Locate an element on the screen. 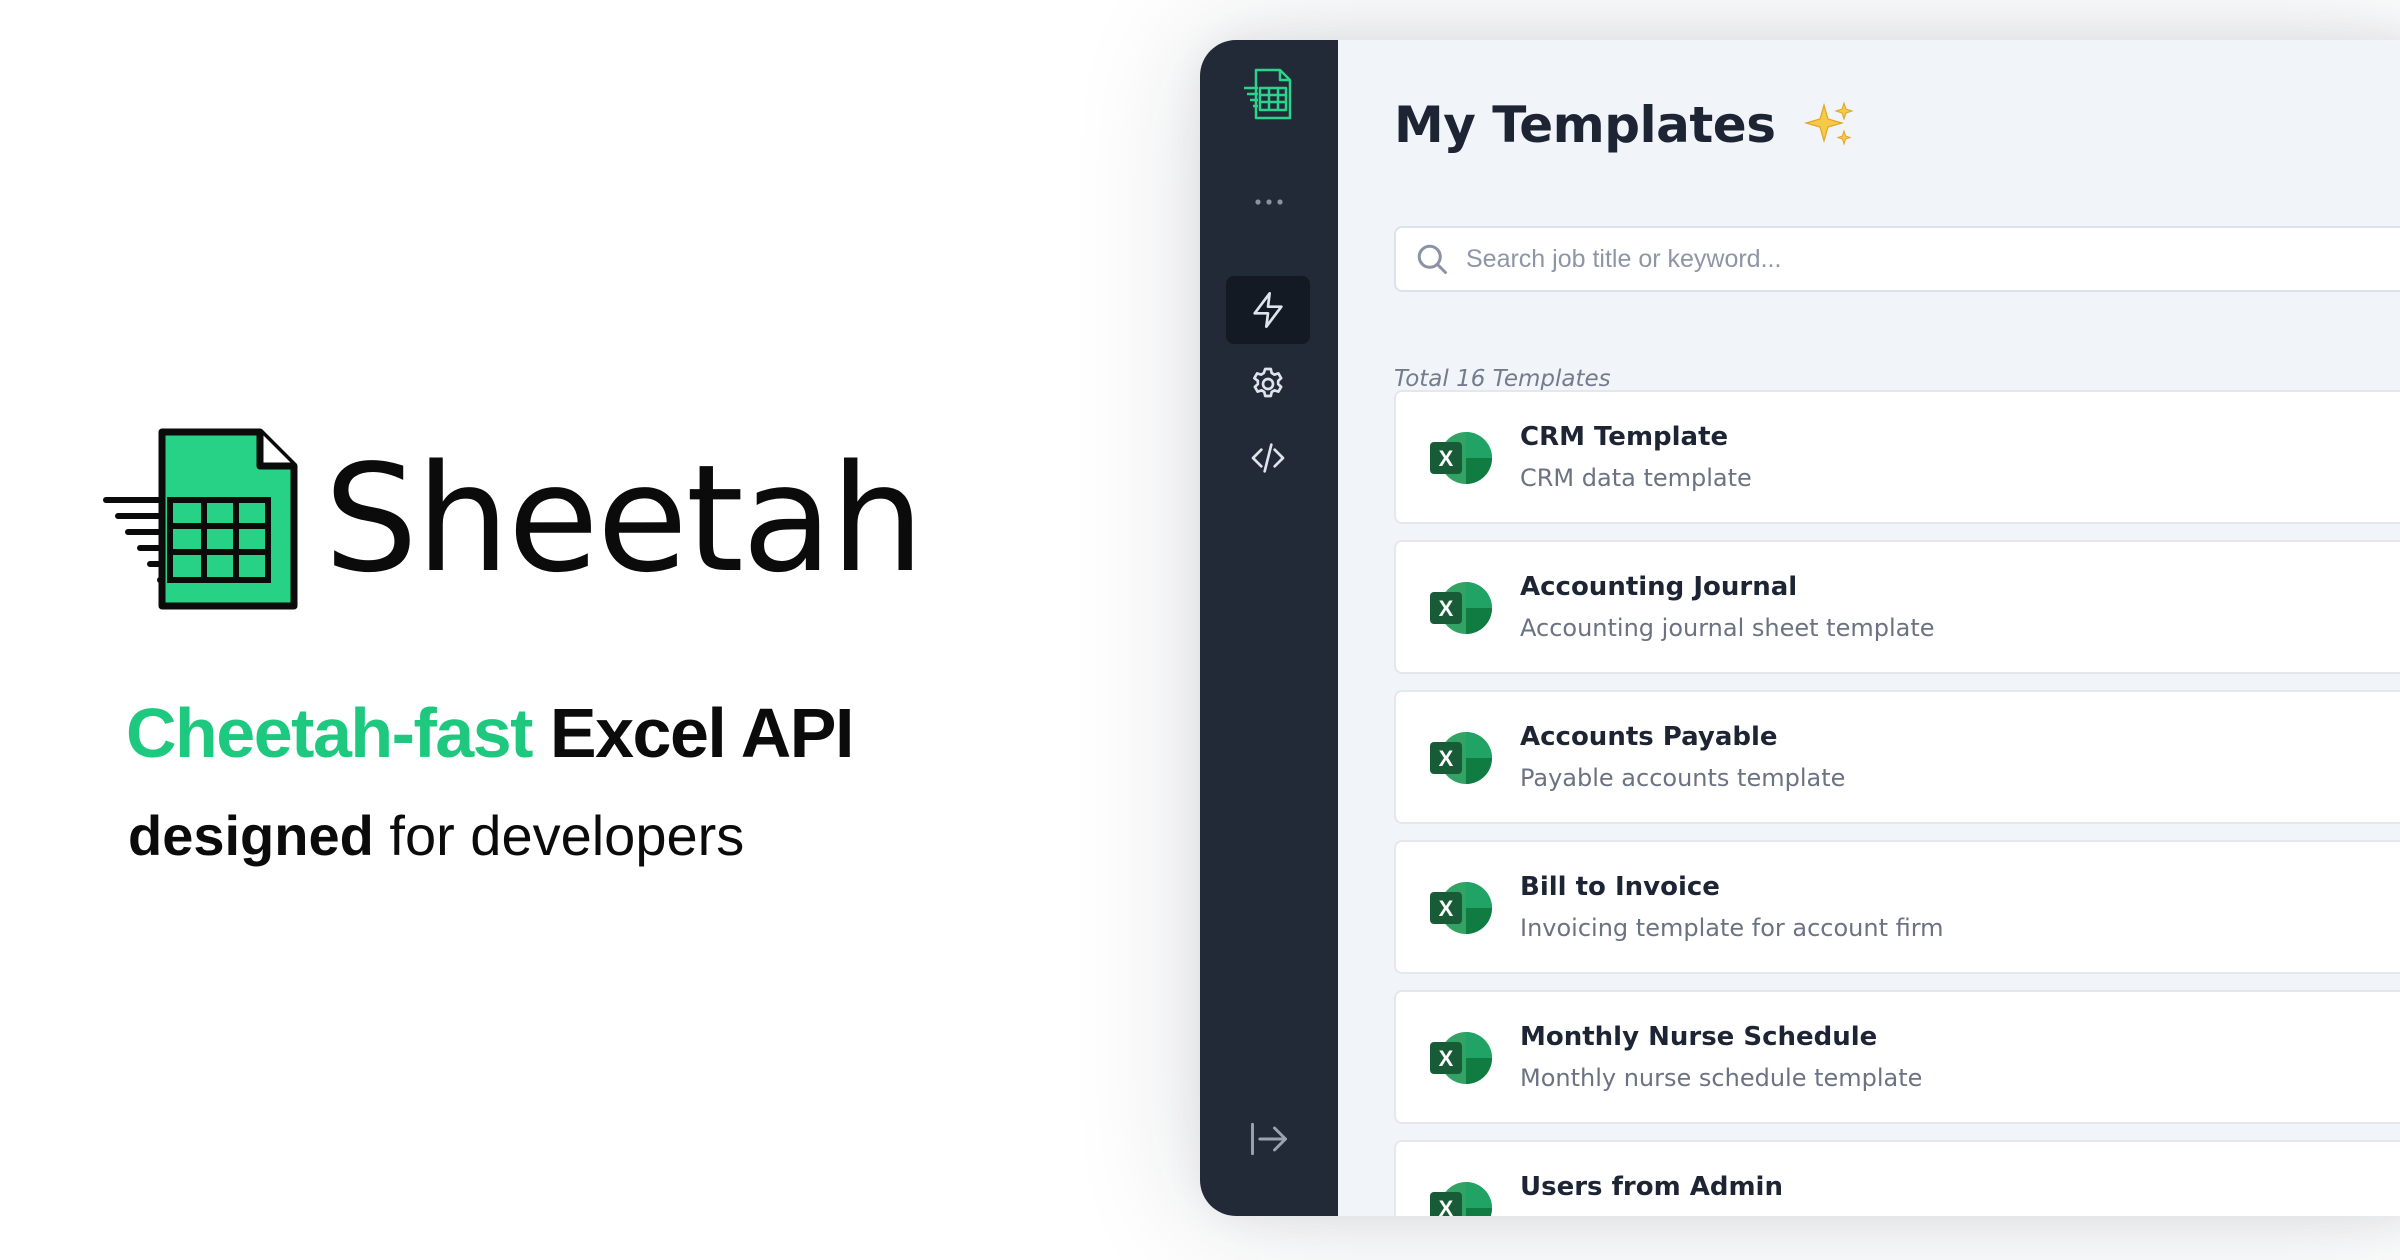  search-icon is located at coordinates (1432, 259).